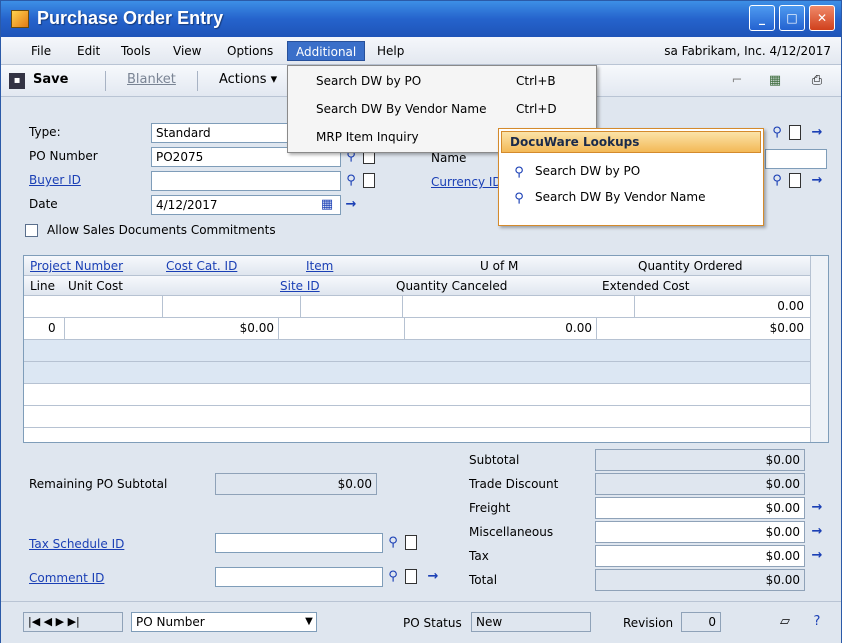 The height and width of the screenshot is (643, 842). Describe the element at coordinates (130, 18) in the screenshot. I see `window-title: Purchase Order Entry` at that location.